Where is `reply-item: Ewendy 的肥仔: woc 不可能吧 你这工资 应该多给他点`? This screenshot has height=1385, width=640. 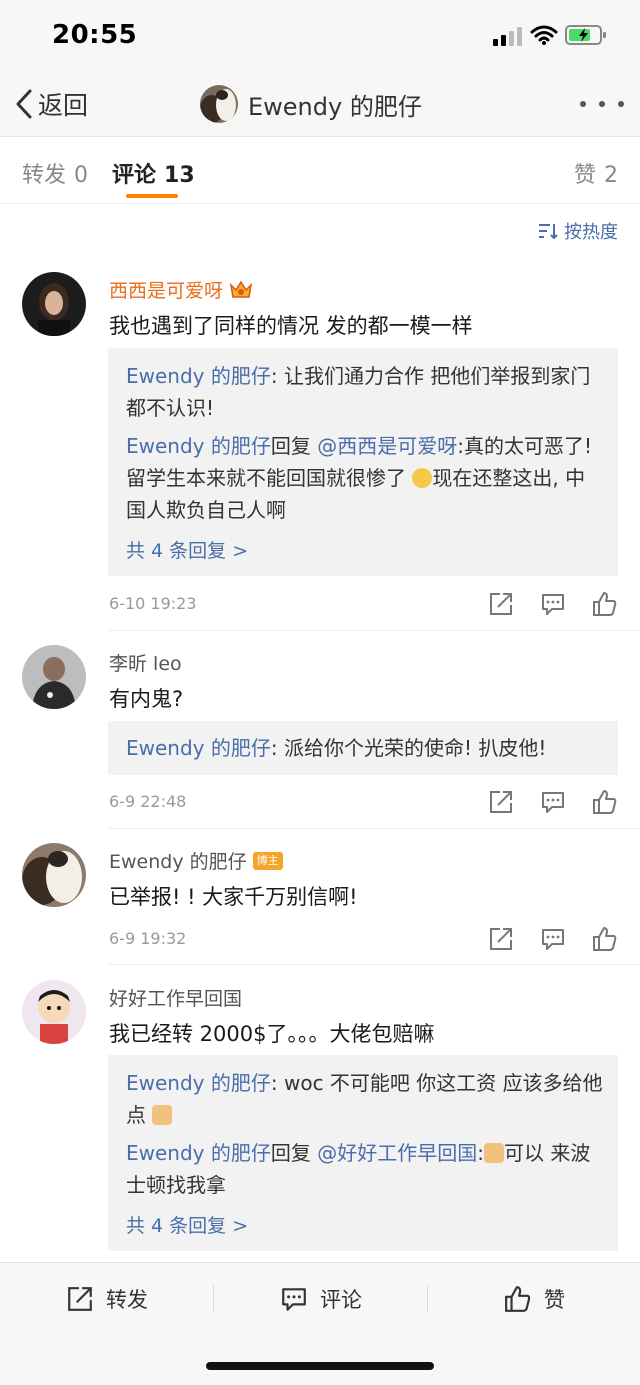 reply-item: Ewendy 的肥仔: woc 不可能吧 你这工资 应该多给他点 is located at coordinates (365, 1099).